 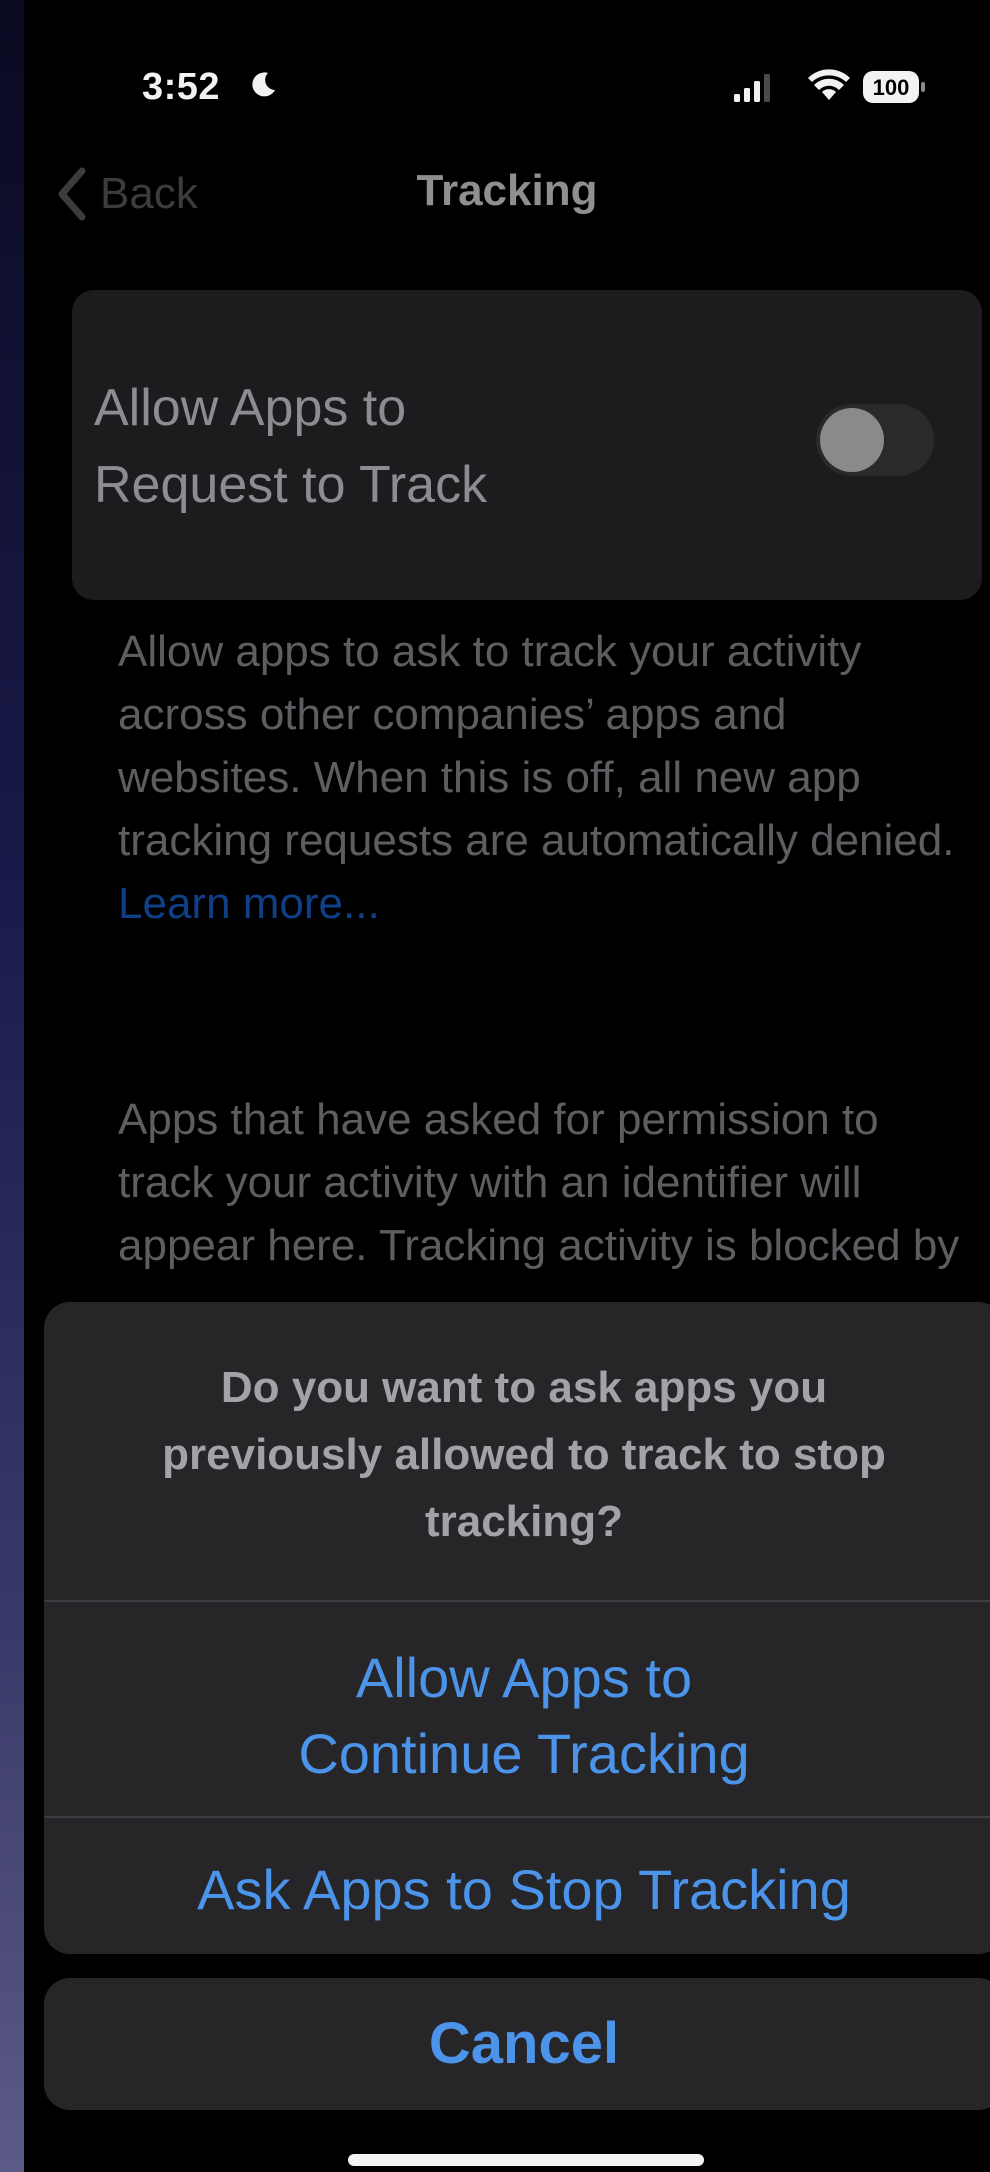 What do you see at coordinates (263, 84) in the screenshot?
I see `moon-icon` at bounding box center [263, 84].